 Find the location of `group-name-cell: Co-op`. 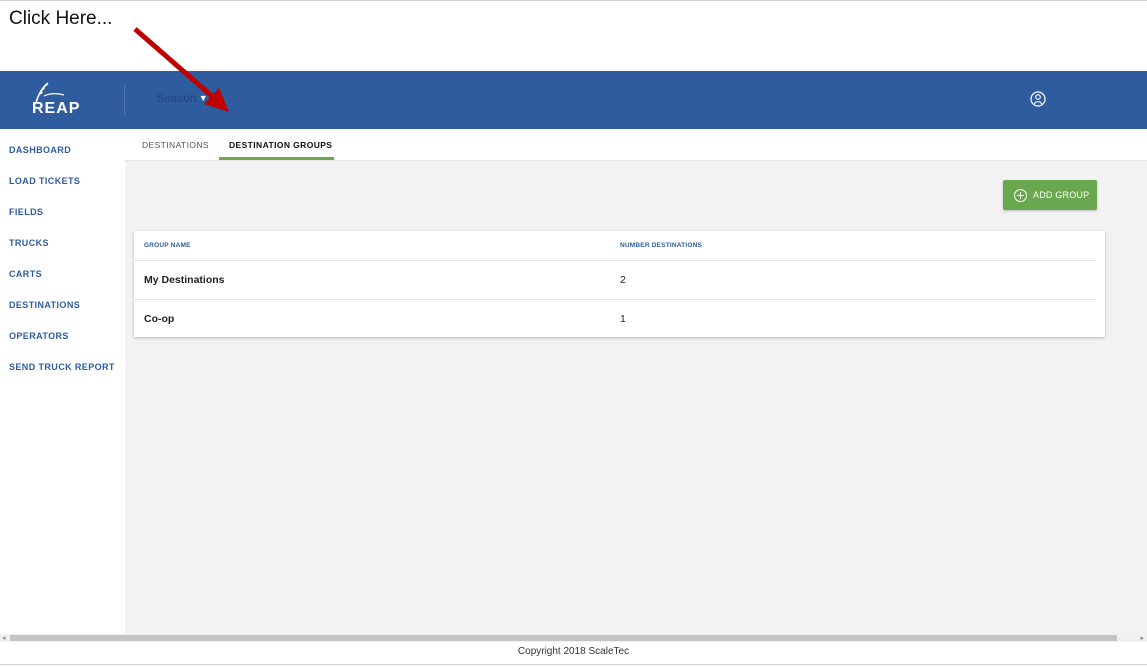

group-name-cell: Co-op is located at coordinates (159, 319).